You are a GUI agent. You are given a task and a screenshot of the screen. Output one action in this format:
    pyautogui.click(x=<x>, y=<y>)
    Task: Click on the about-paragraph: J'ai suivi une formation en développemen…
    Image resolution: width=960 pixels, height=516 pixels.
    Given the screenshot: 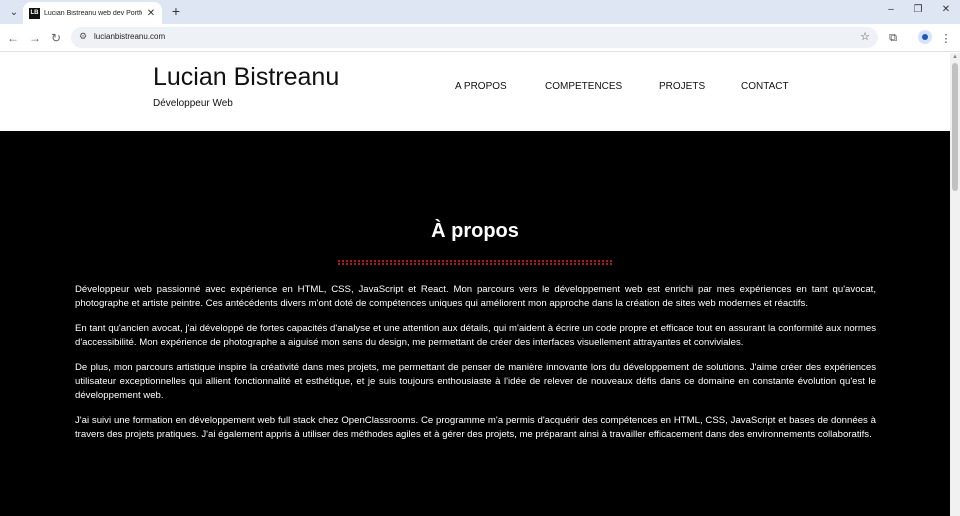 What is the action you would take?
    pyautogui.click(x=475, y=427)
    